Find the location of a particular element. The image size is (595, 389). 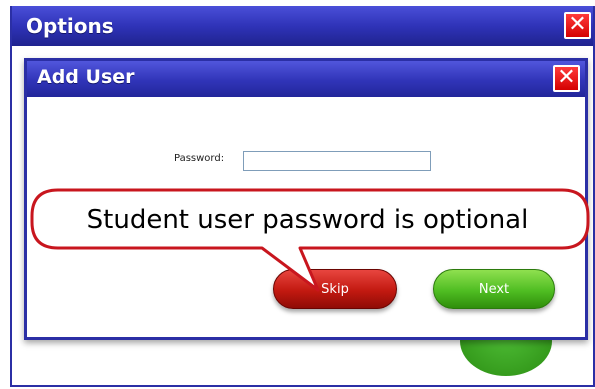

skip-button: Skip is located at coordinates (335, 289).